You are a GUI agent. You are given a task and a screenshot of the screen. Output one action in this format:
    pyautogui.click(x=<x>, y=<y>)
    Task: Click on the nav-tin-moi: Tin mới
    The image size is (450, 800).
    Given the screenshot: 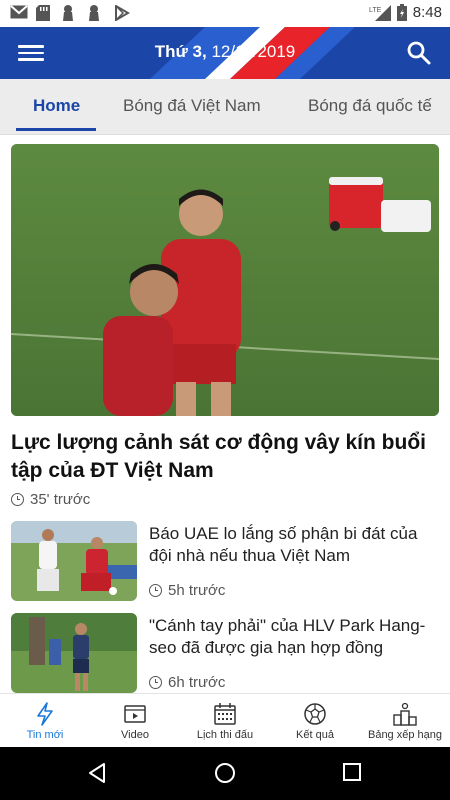 What is the action you would take?
    pyautogui.click(x=45, y=720)
    